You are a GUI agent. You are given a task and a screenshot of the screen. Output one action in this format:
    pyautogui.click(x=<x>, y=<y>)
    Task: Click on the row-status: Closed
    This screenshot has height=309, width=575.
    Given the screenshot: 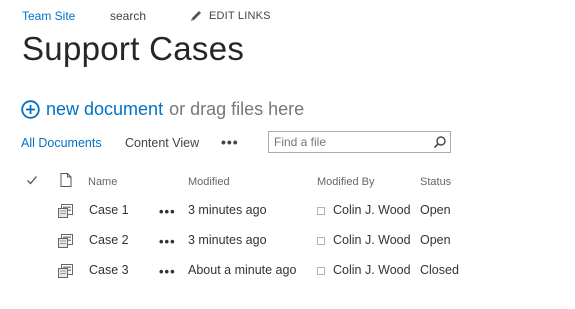 What is the action you would take?
    pyautogui.click(x=439, y=270)
    